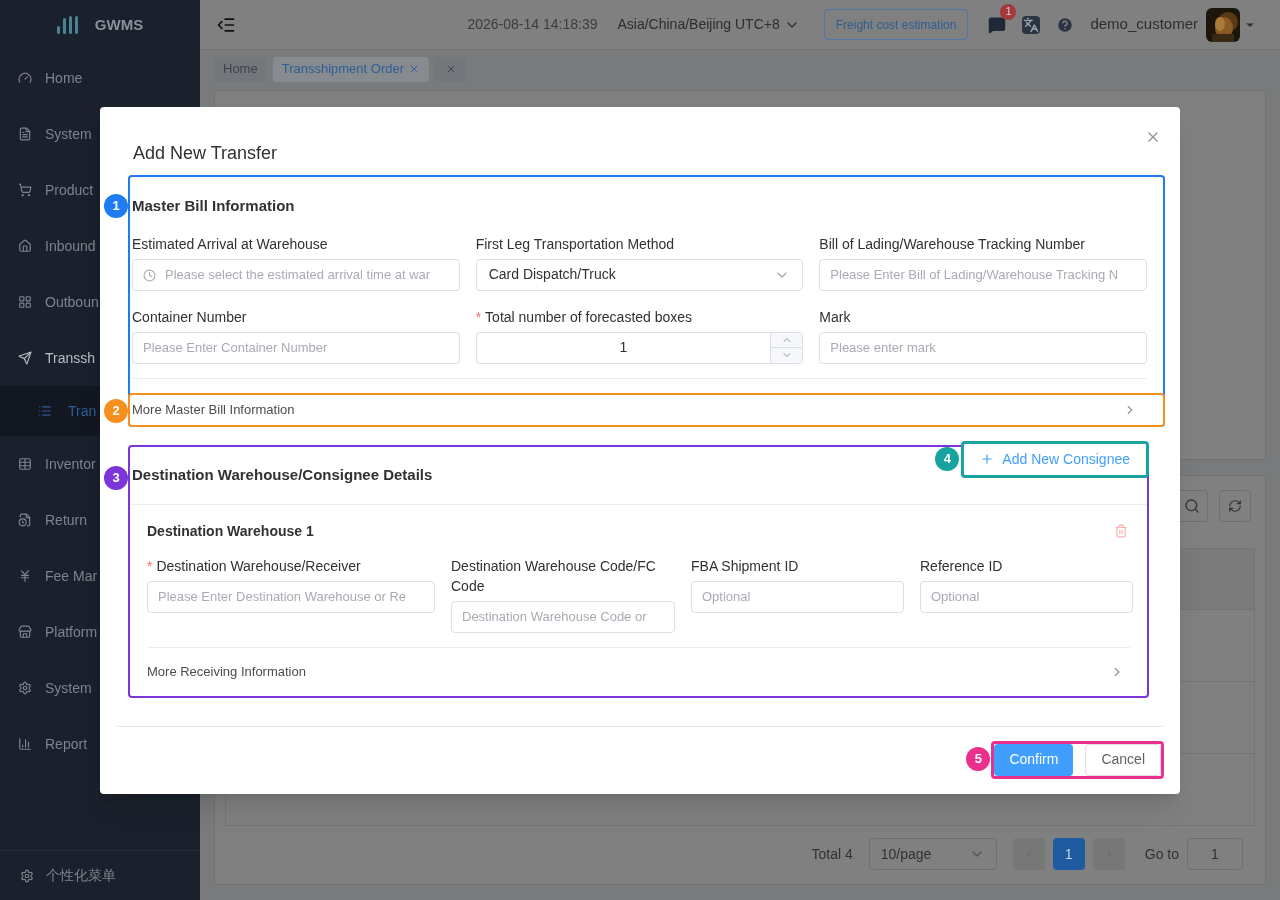  I want to click on field-label: First Leg Transportation Method, so click(575, 244).